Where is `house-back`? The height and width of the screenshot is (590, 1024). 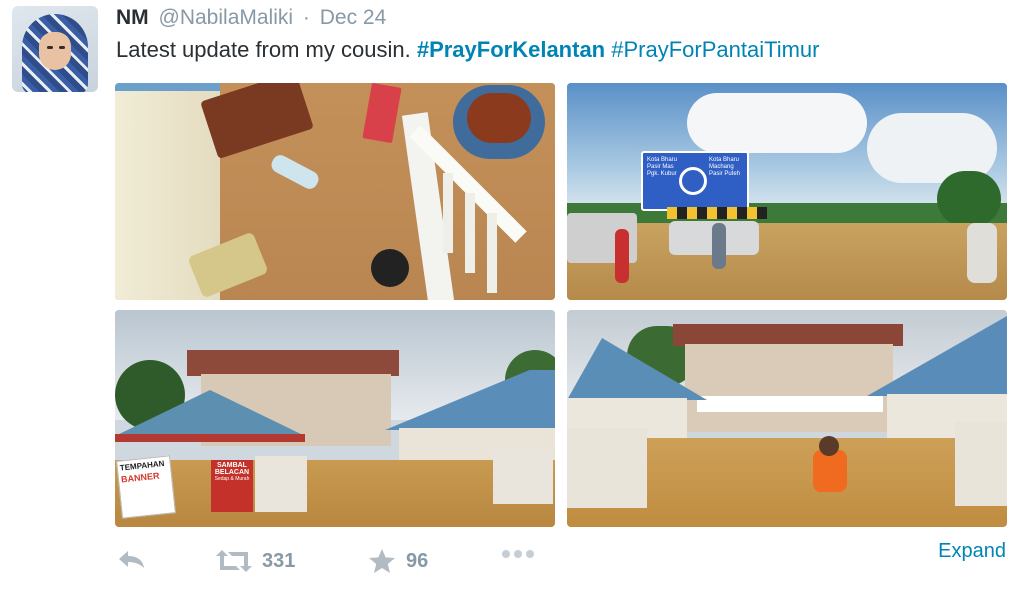
house-back is located at coordinates (789, 388).